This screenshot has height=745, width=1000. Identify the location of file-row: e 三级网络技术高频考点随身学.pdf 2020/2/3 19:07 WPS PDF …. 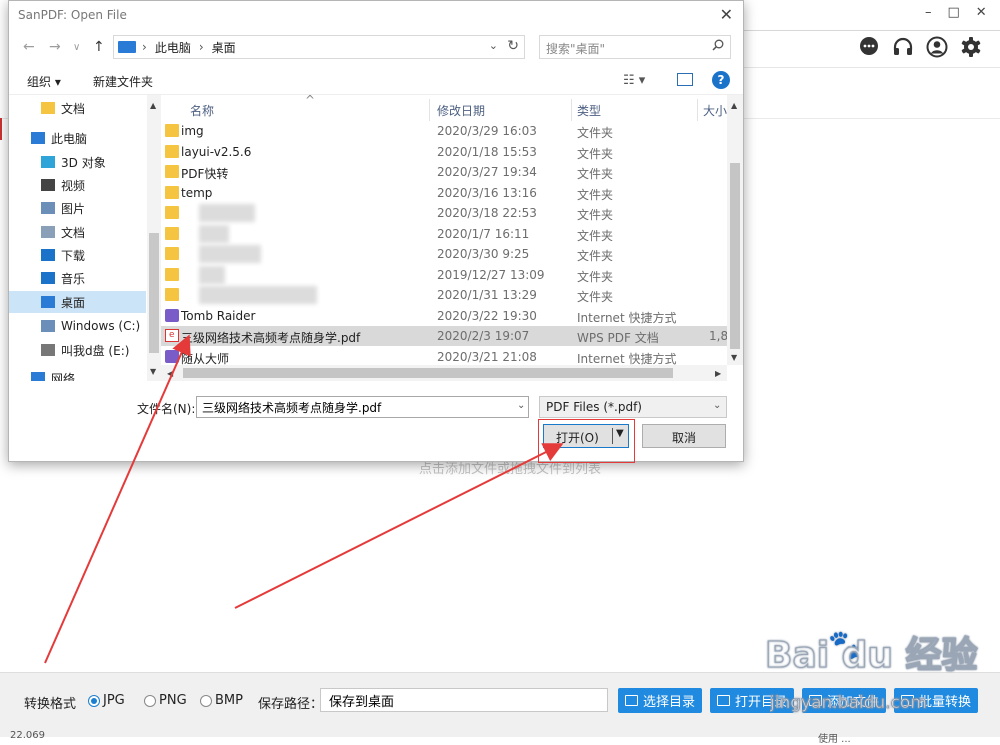
(444, 336).